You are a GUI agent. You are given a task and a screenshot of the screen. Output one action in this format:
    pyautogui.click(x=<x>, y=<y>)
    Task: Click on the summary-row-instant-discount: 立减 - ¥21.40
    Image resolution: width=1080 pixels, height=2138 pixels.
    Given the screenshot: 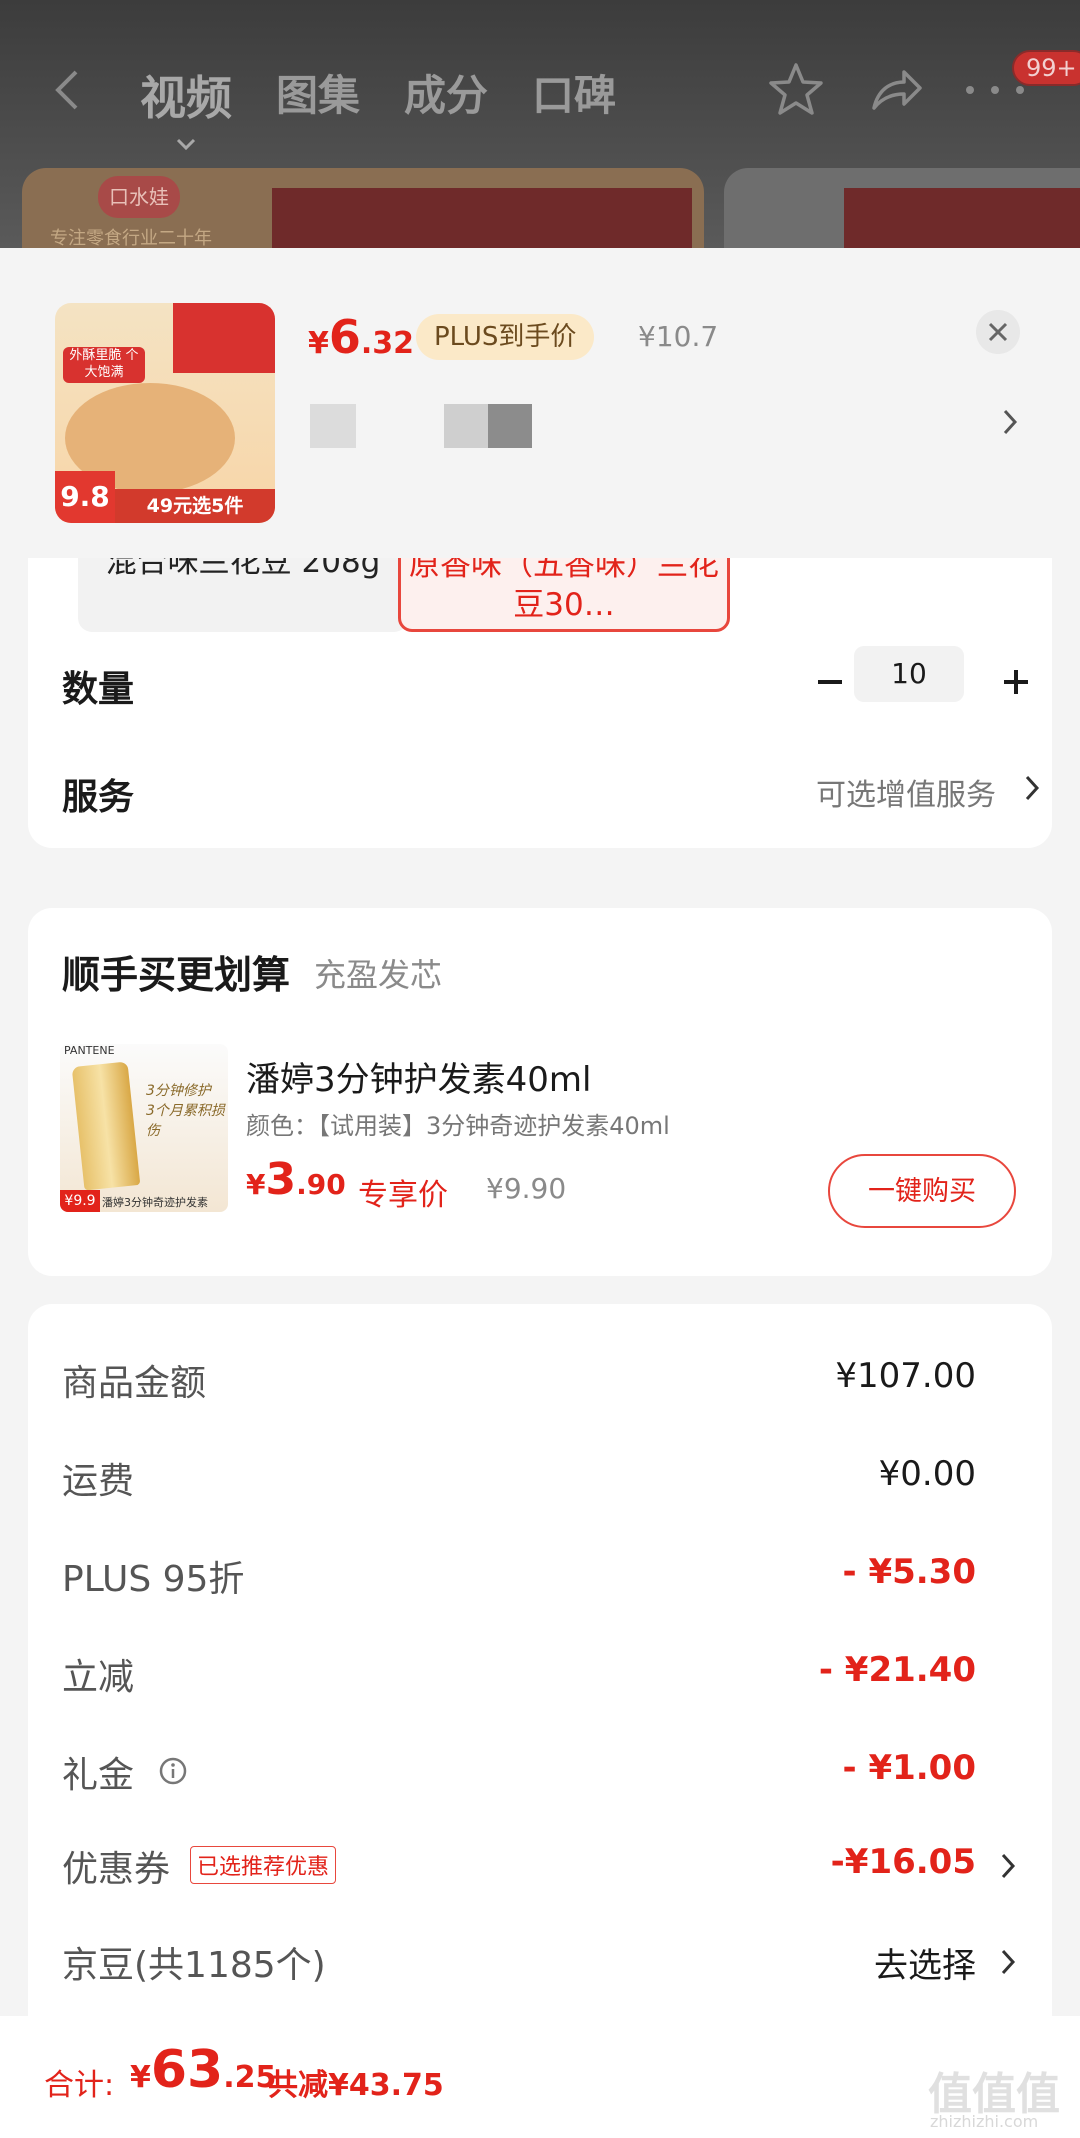 What is the action you would take?
    pyautogui.click(x=540, y=1678)
    